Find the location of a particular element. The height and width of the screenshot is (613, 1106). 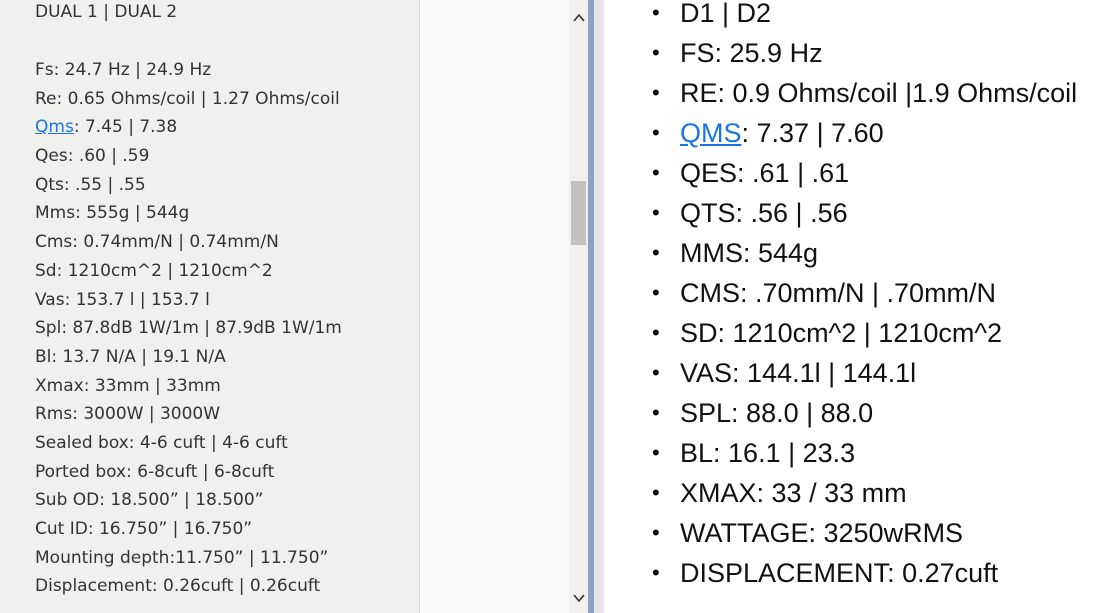

spec-key: Sd is located at coordinates (46, 270).